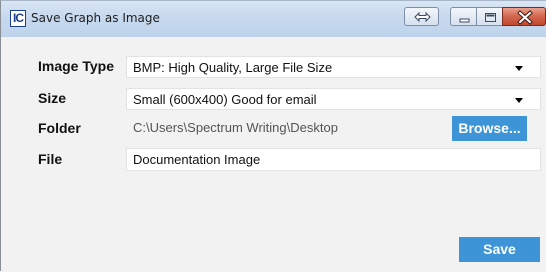 This screenshot has height=272, width=546. What do you see at coordinates (95, 18) in the screenshot?
I see `window-title: Save Graph as Image` at bounding box center [95, 18].